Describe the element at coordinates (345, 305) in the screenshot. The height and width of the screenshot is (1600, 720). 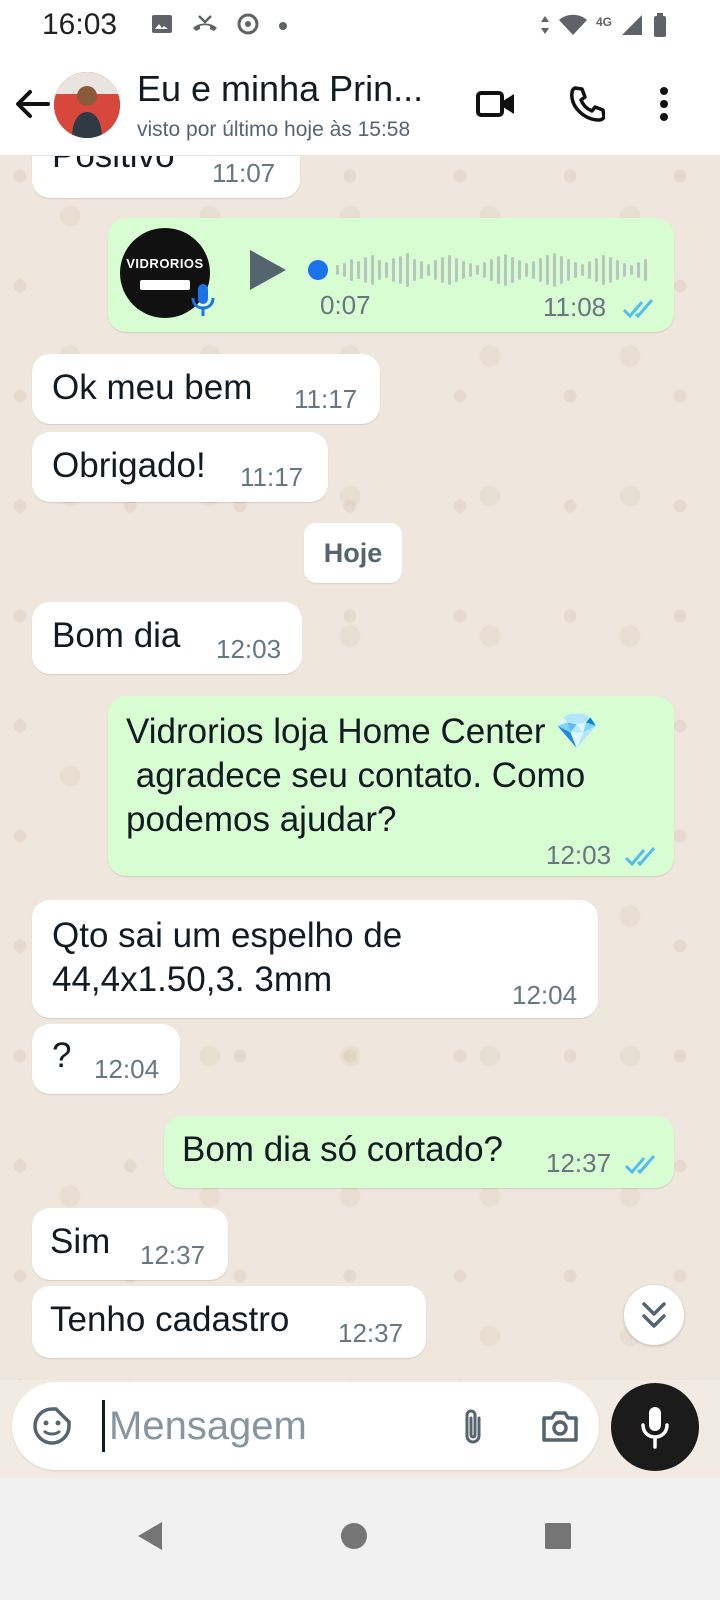
I see `voice-duration: 0:07` at that location.